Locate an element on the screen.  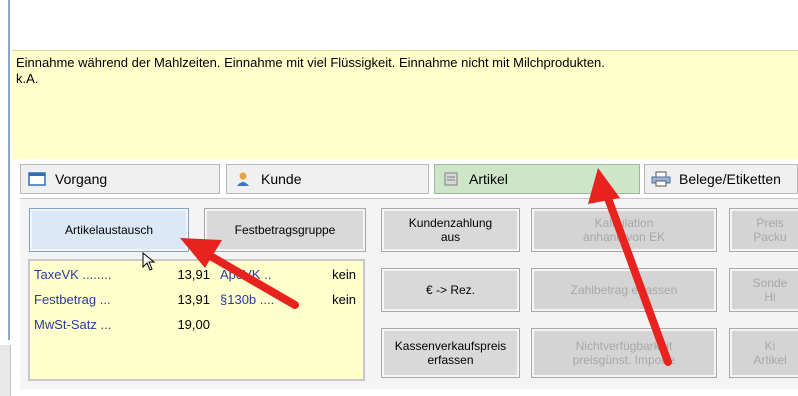
button-label-line1: Ki is located at coordinates (770, 346).